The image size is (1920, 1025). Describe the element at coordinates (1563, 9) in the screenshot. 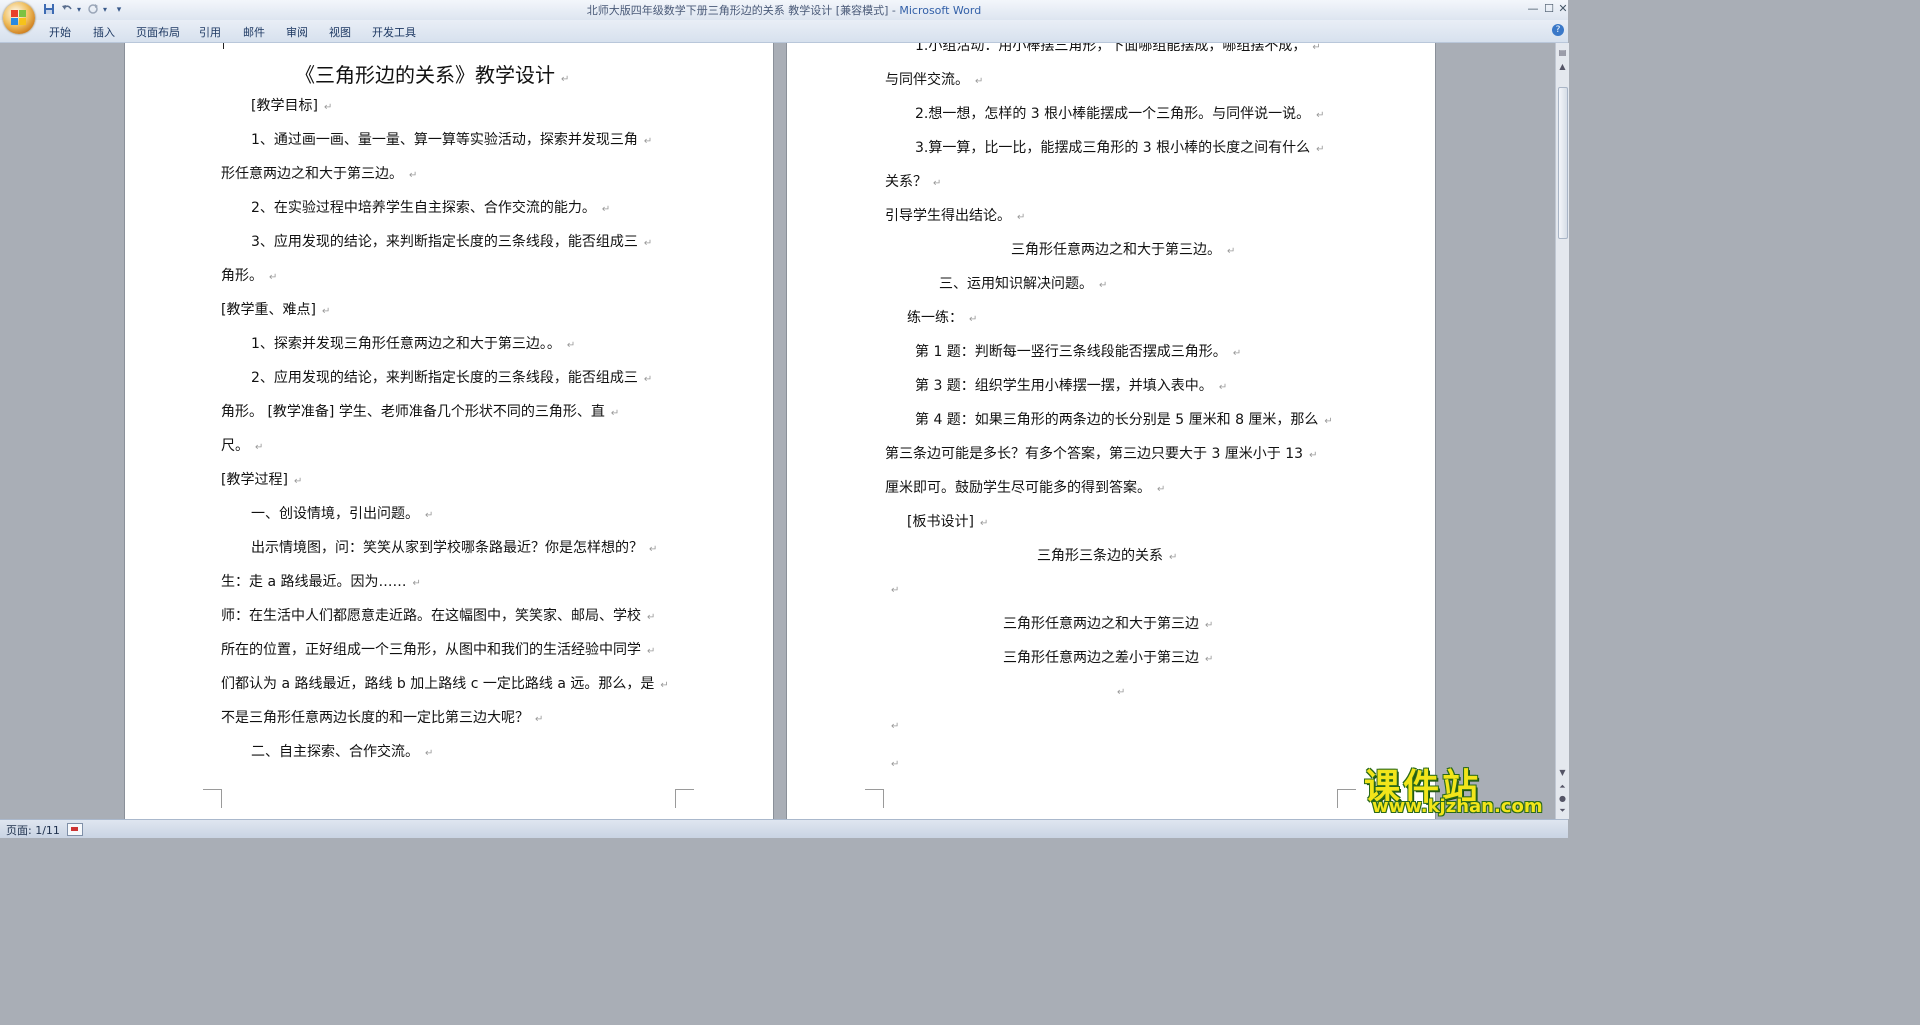

I see `close-button: ✕` at that location.